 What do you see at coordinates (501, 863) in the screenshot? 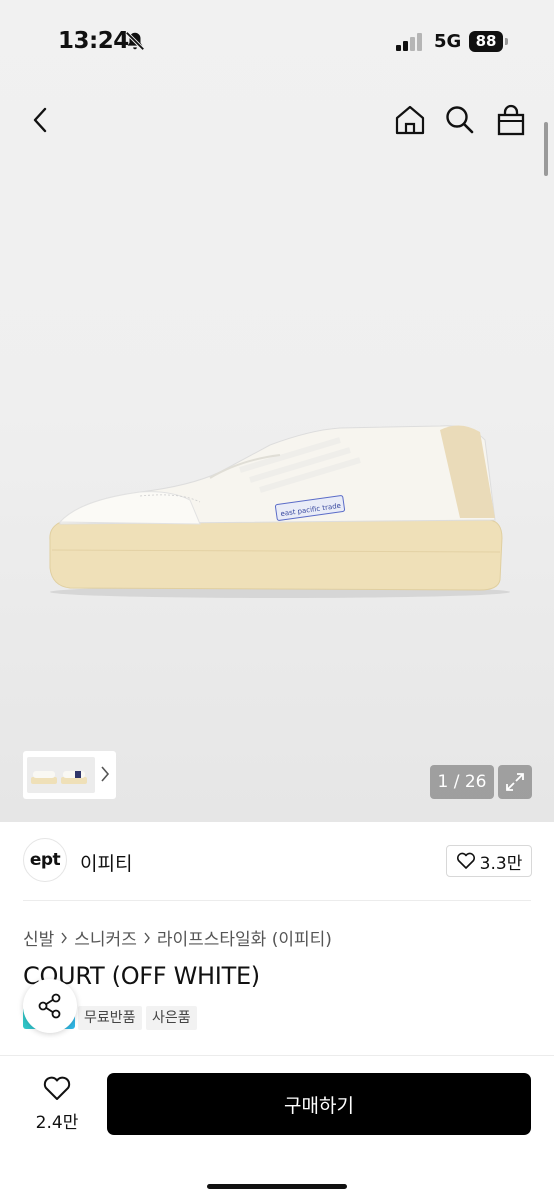
I see `brand-like-count: 3.3만` at bounding box center [501, 863].